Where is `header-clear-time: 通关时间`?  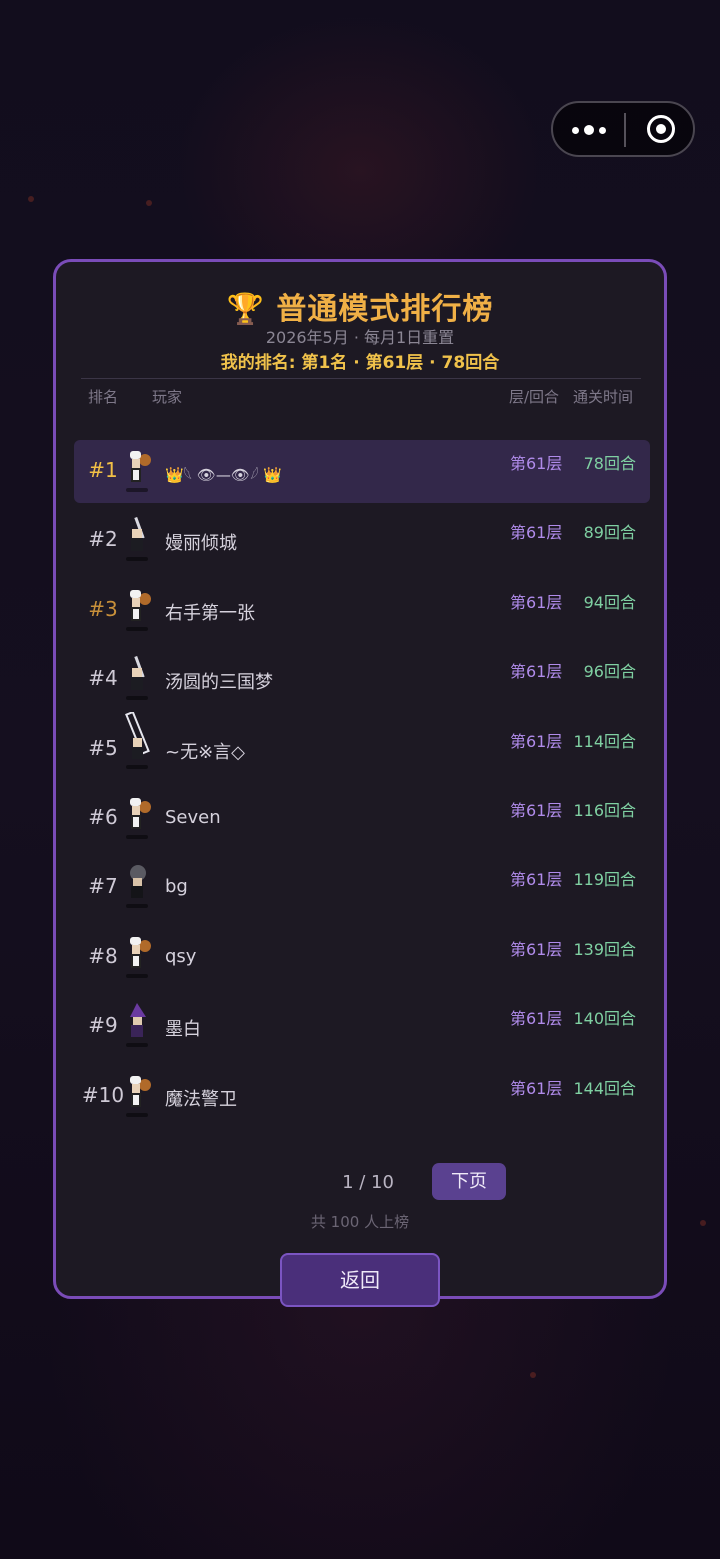 header-clear-time: 通关时间 is located at coordinates (603, 397).